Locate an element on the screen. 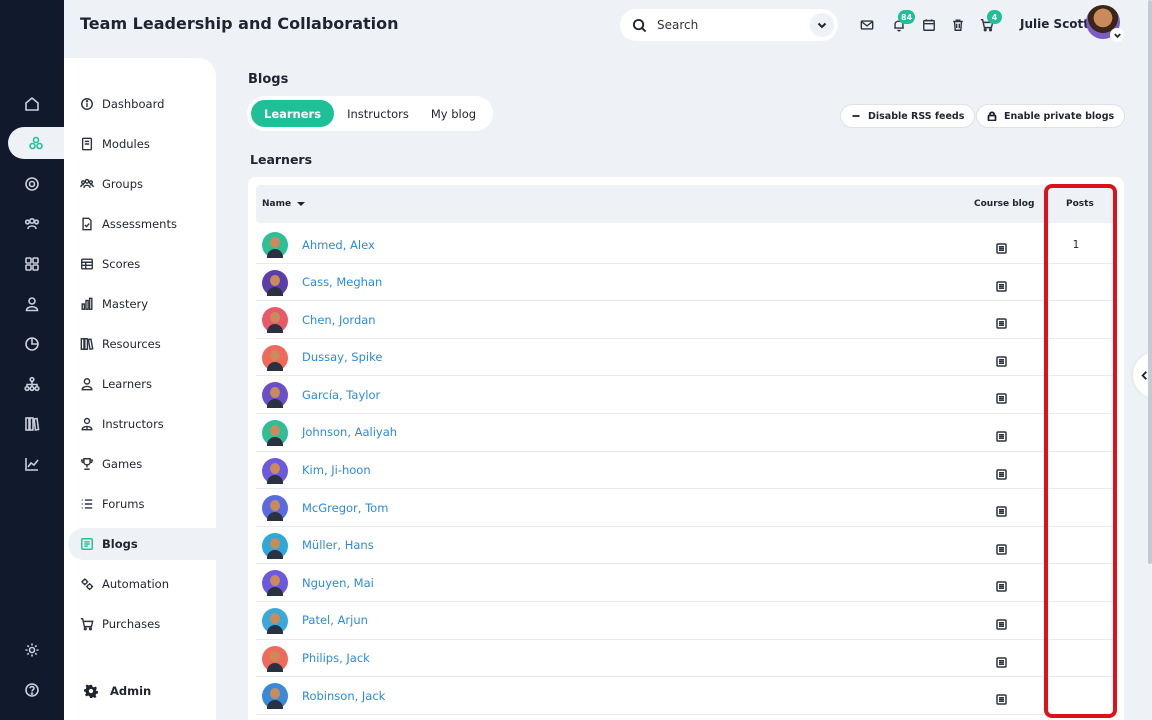 The height and width of the screenshot is (720, 1152). menu-item-games: Games is located at coordinates (142, 464).